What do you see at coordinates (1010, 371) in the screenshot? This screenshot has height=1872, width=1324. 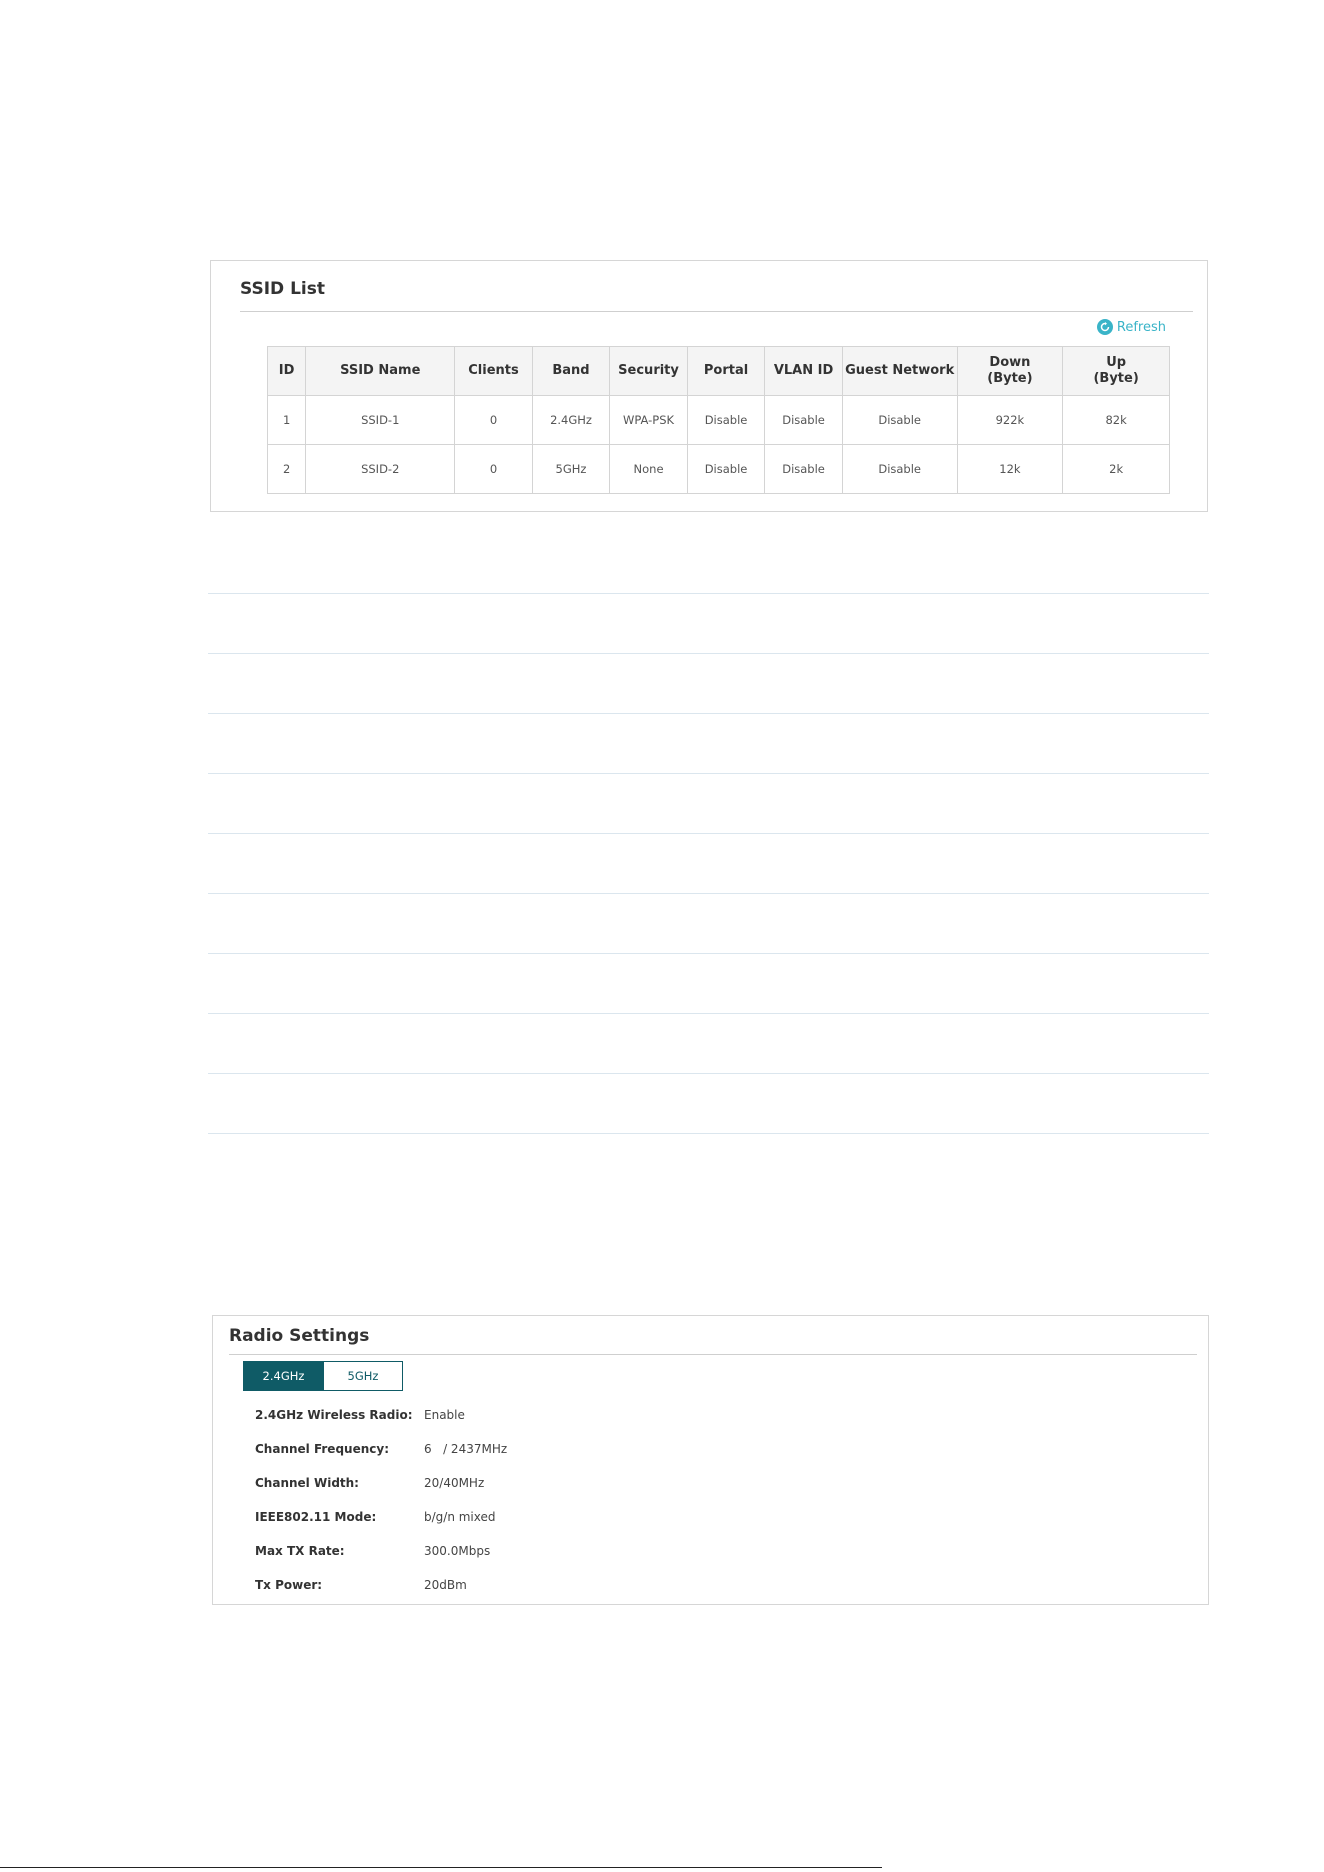 I see `column-header-down: Down (Byte)` at bounding box center [1010, 371].